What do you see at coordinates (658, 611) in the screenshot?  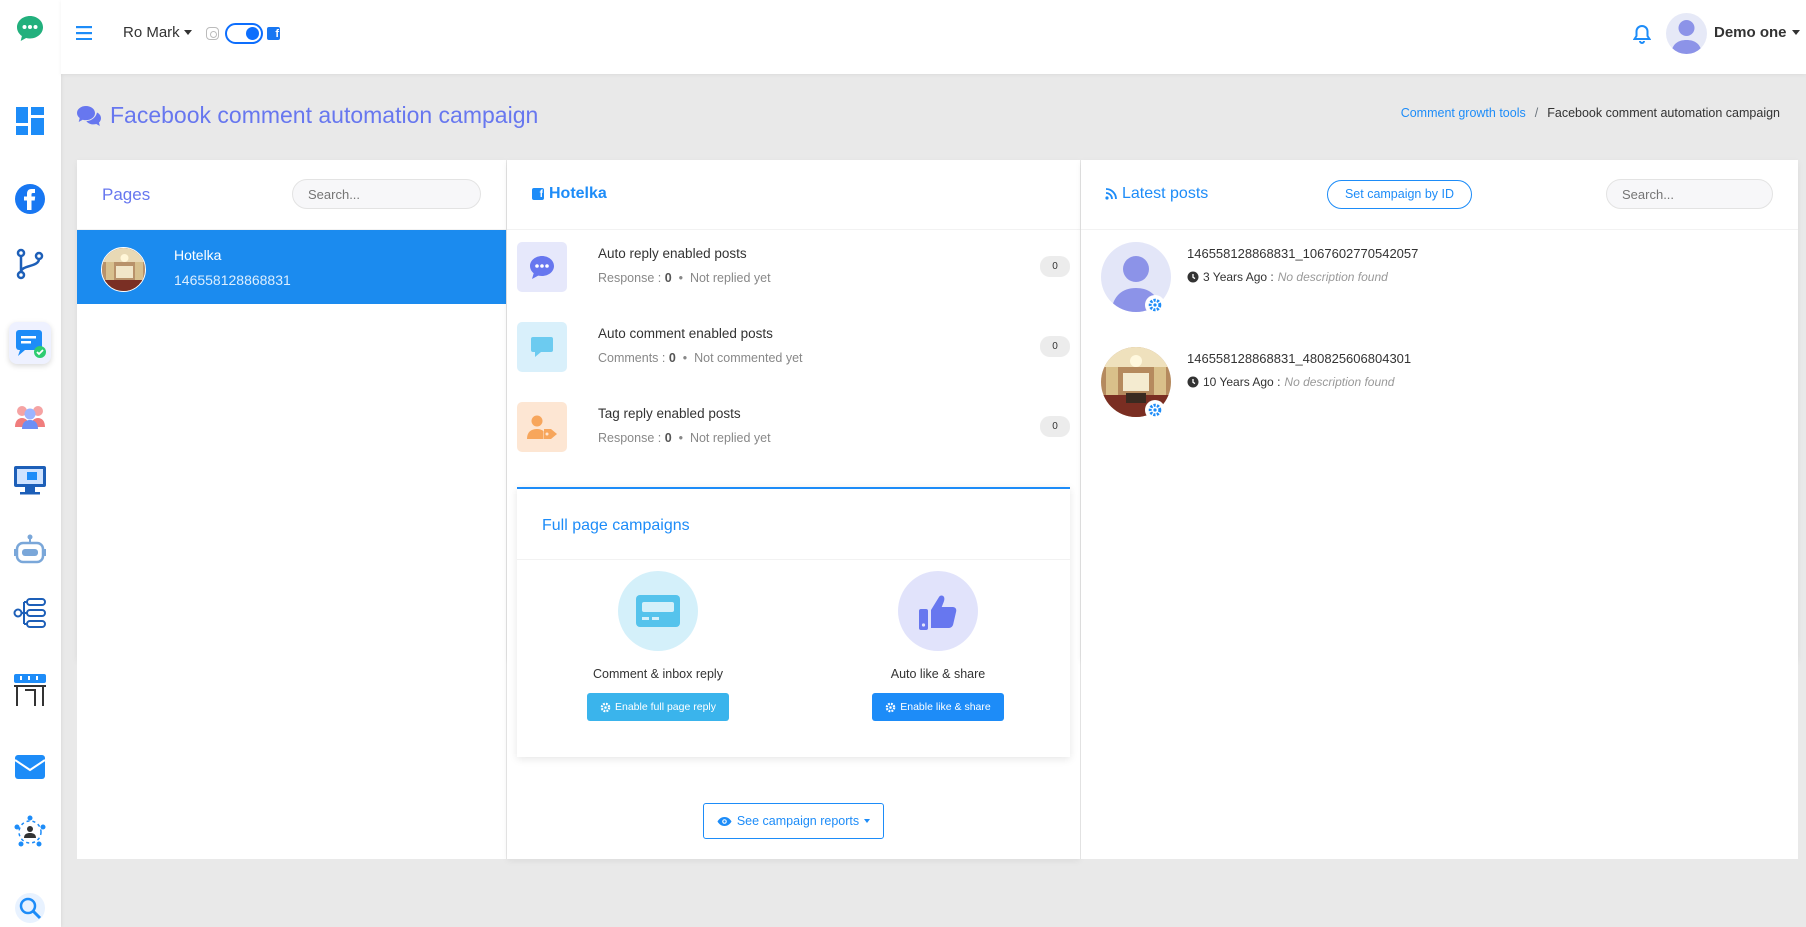 I see `card-icon` at bounding box center [658, 611].